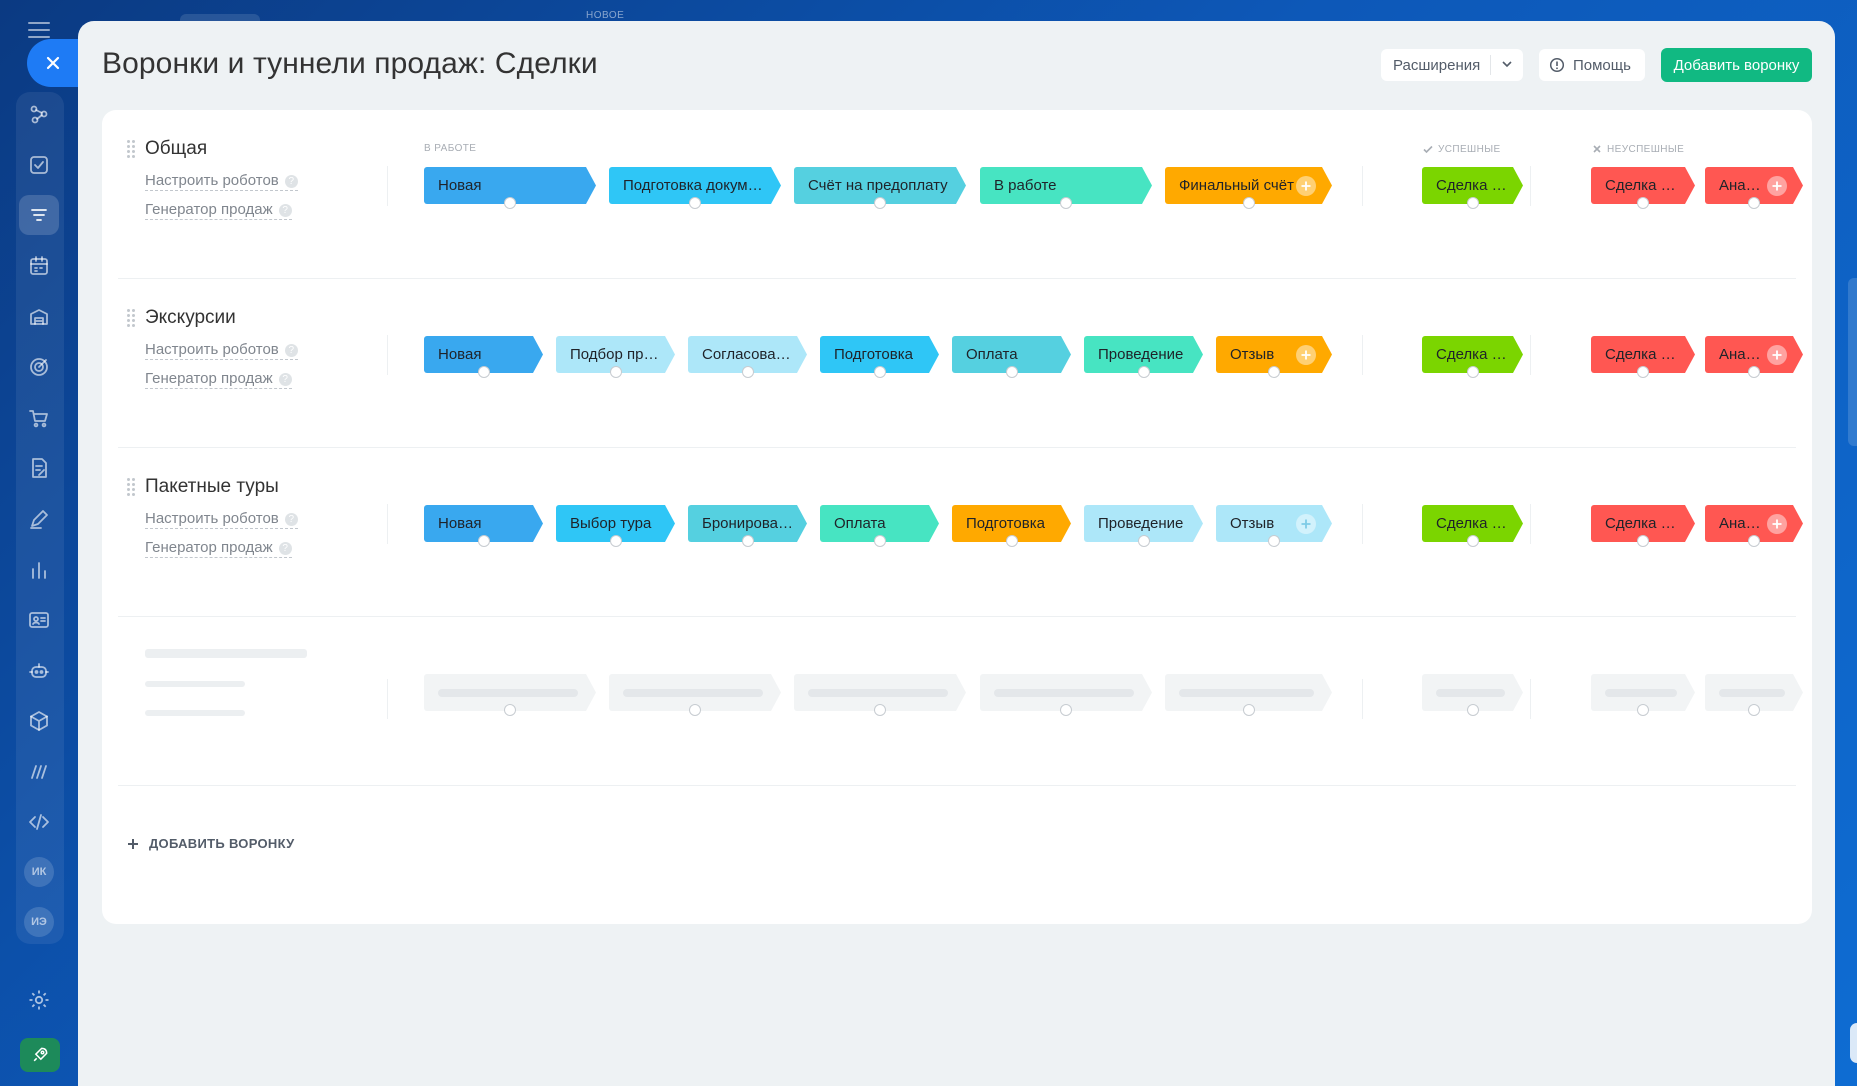 The width and height of the screenshot is (1857, 1086). I want to click on checkbox-task-icon, so click(39, 165).